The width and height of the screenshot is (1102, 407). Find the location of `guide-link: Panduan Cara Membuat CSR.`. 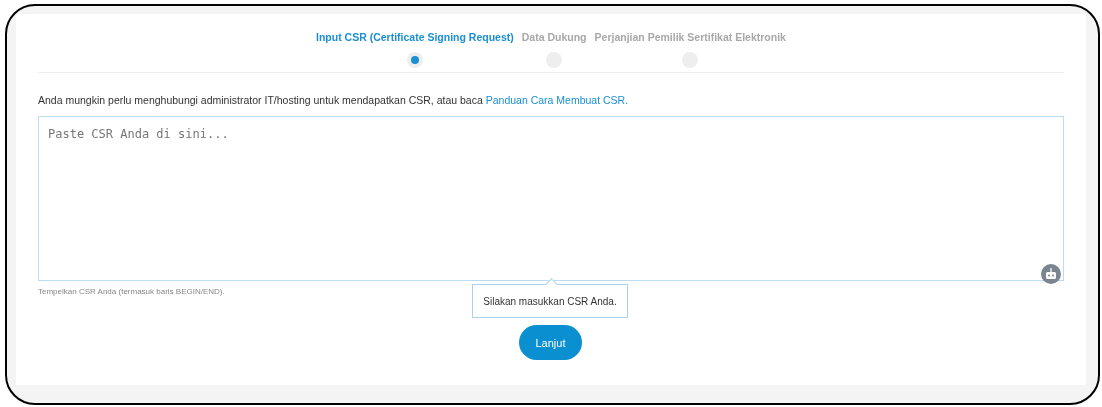

guide-link: Panduan Cara Membuat CSR. is located at coordinates (557, 100).